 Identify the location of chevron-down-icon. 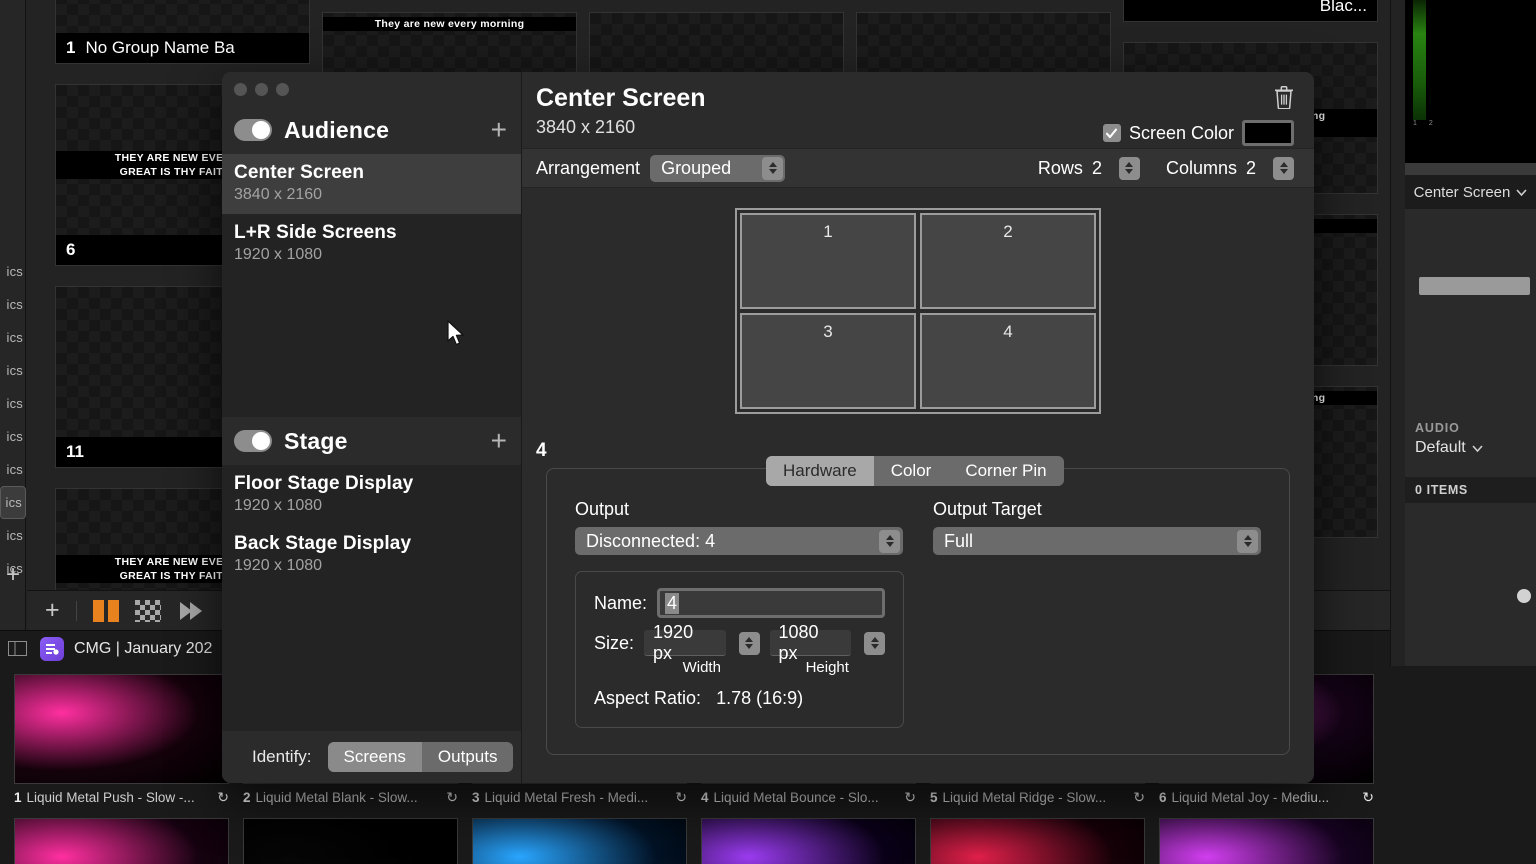
(1477, 448).